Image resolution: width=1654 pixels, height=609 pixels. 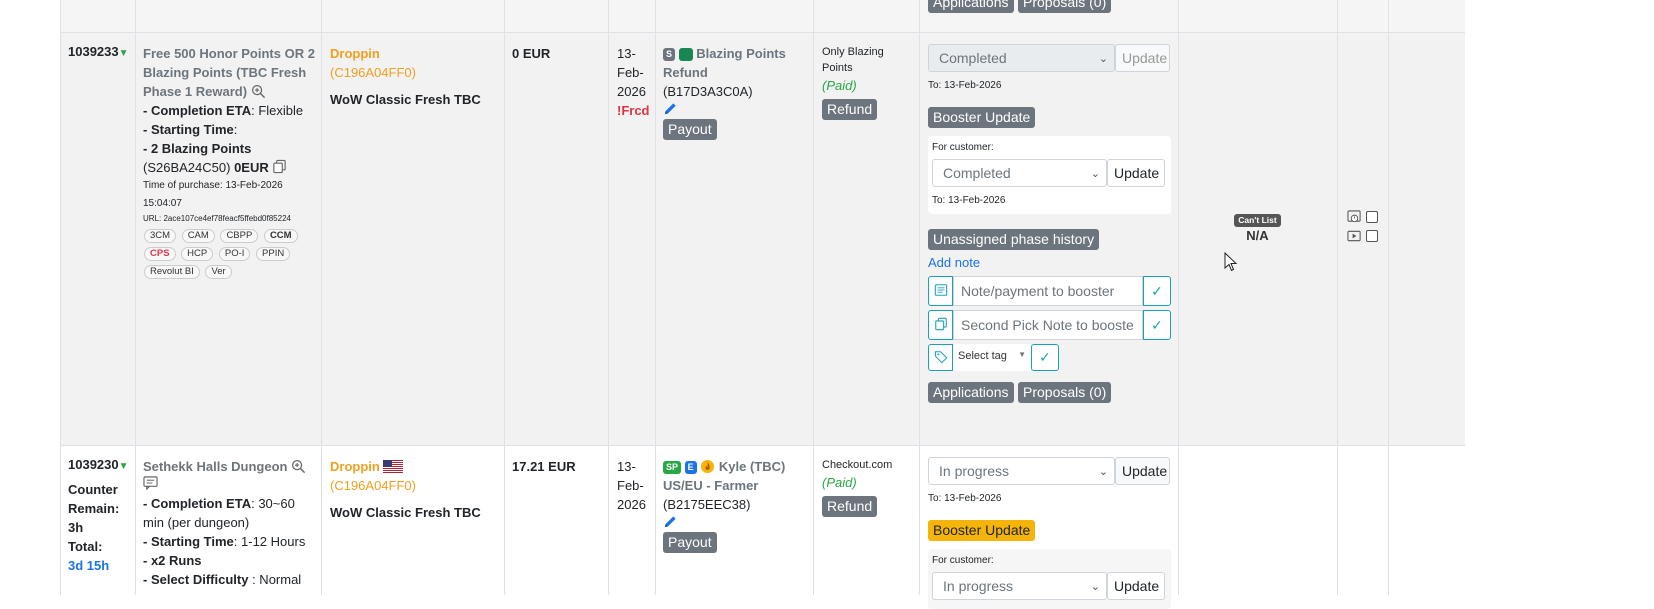 What do you see at coordinates (230, 72) in the screenshot?
I see `product-title-line: Blazing Points (TBC Fresh` at bounding box center [230, 72].